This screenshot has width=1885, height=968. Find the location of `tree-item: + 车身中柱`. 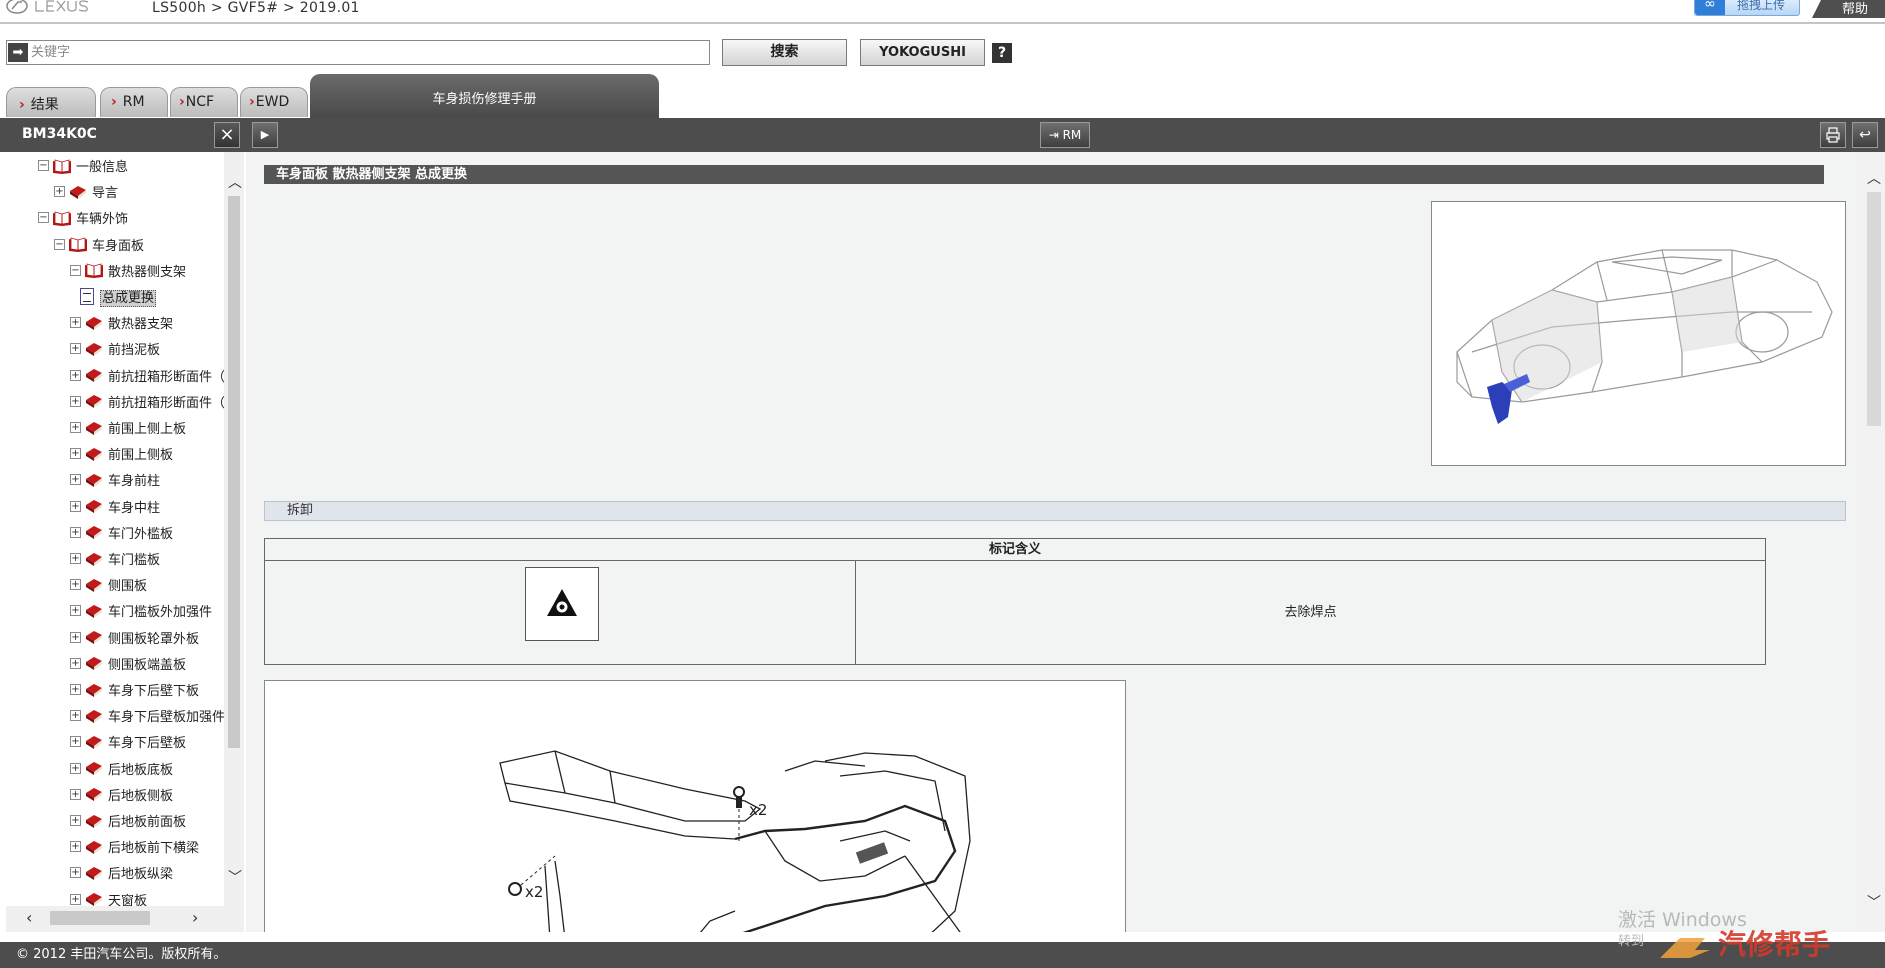

tree-item: + 车身中柱 is located at coordinates (115, 508).